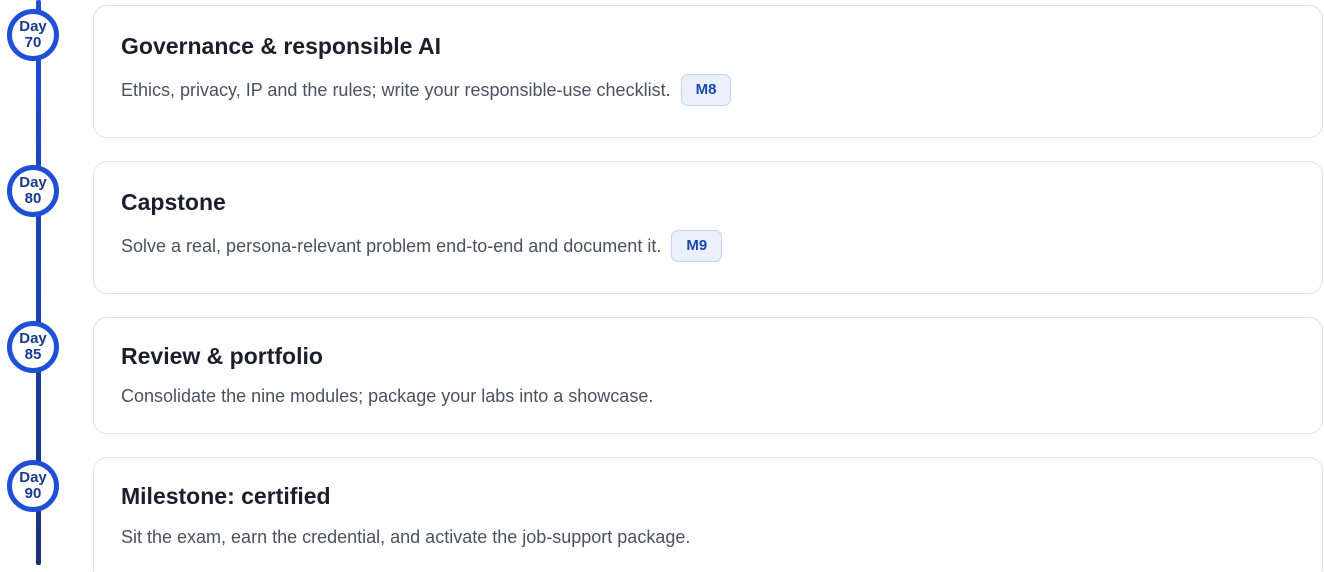 This screenshot has width=1324, height=572. Describe the element at coordinates (226, 496) in the screenshot. I see `milestone-title: Milestone: certified` at that location.